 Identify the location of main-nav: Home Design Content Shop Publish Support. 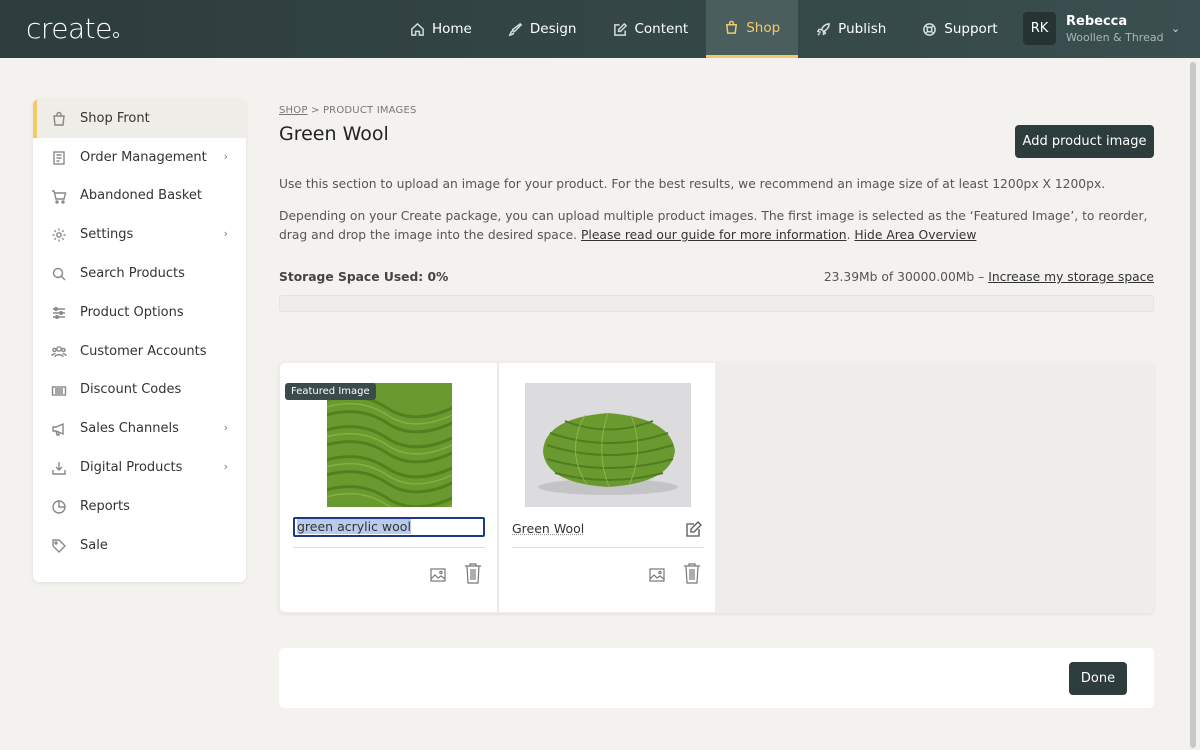
(704, 29).